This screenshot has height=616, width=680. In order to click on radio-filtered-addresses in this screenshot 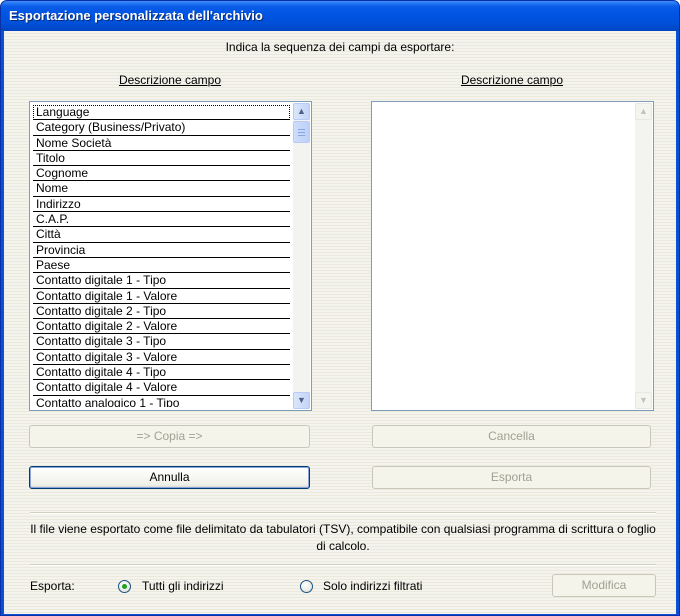, I will do `click(306, 586)`.